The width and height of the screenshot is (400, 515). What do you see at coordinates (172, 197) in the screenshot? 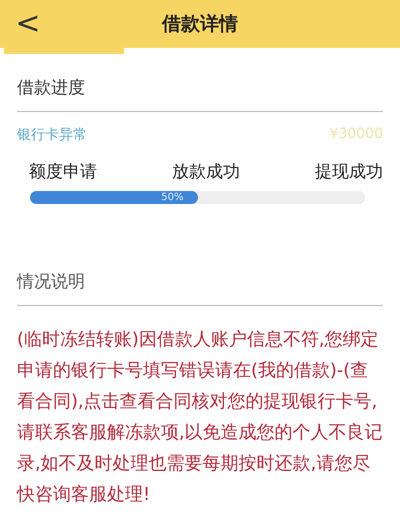
I see `progress-reading: 50%` at bounding box center [172, 197].